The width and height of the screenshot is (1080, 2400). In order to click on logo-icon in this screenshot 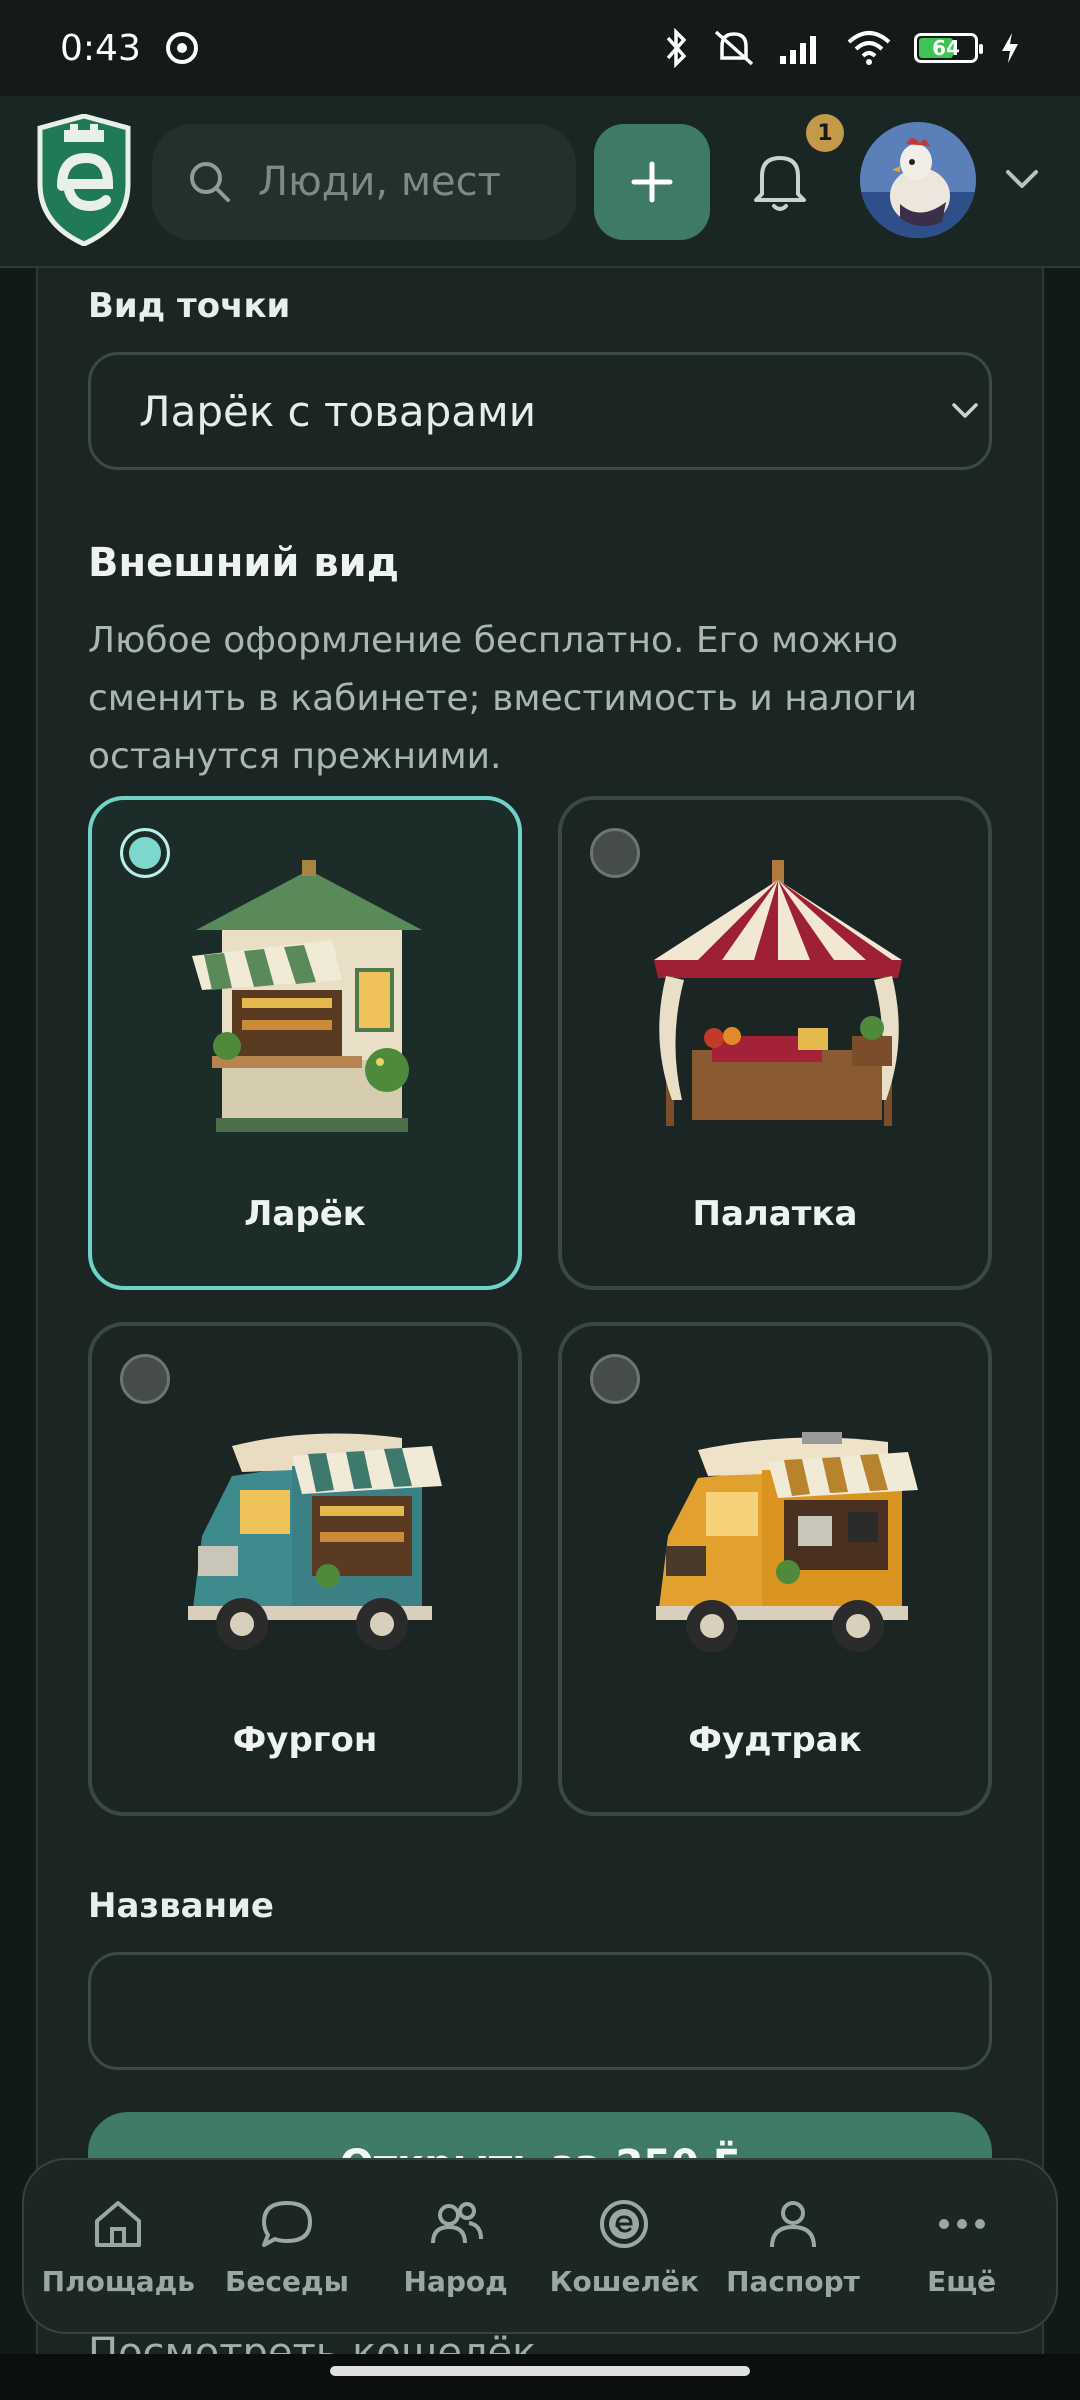, I will do `click(84, 180)`.